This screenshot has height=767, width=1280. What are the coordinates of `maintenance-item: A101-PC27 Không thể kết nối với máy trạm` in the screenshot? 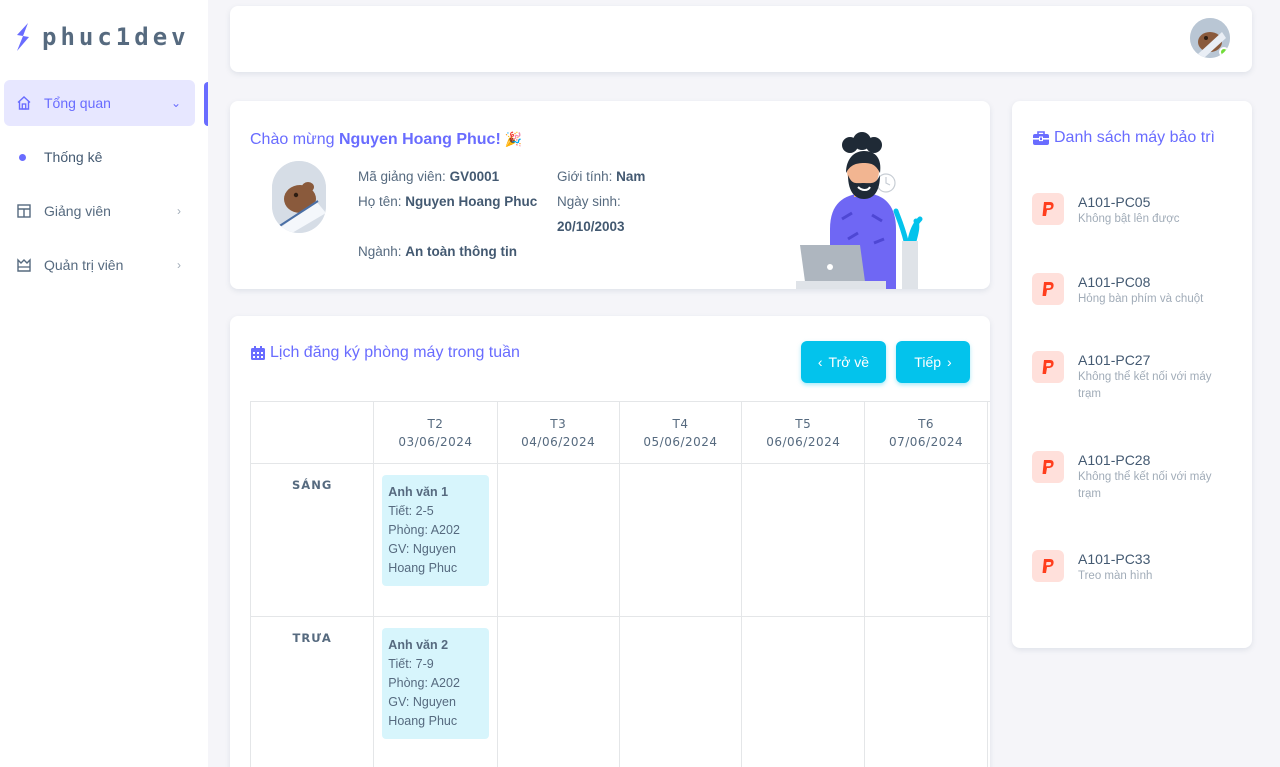 It's located at (1132, 377).